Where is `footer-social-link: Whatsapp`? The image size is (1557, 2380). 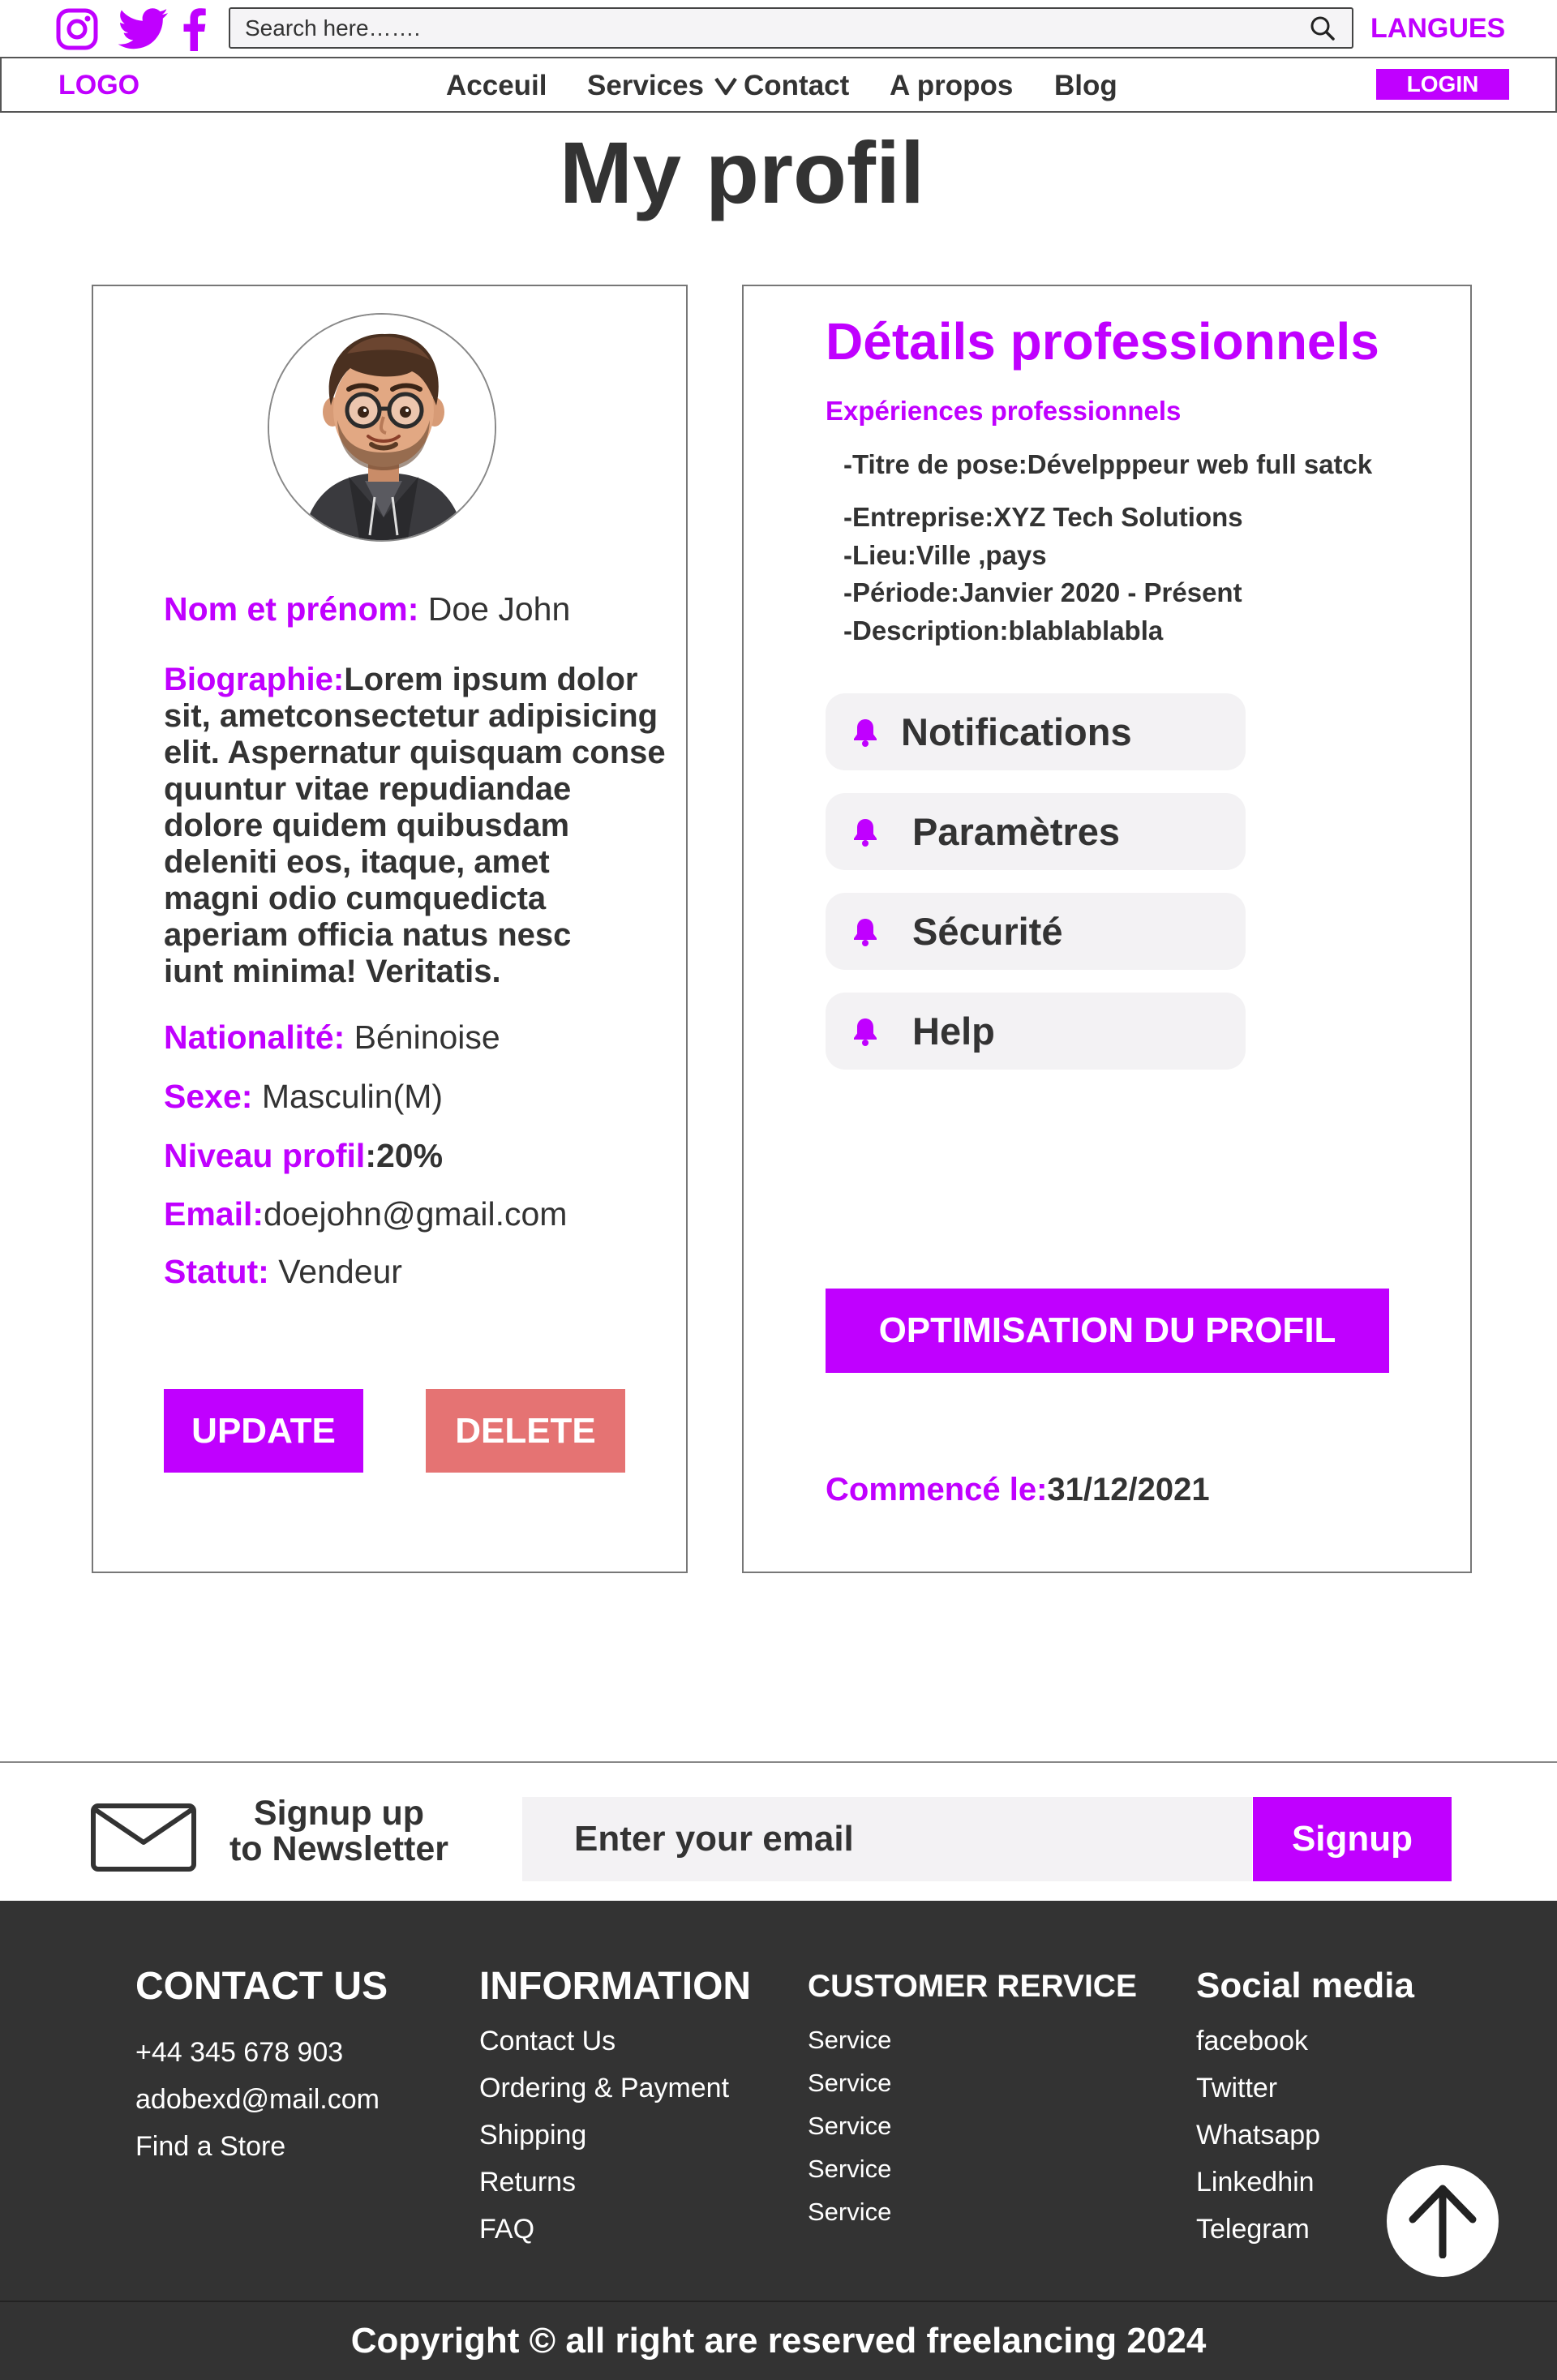
footer-social-link: Whatsapp is located at coordinates (1258, 2135).